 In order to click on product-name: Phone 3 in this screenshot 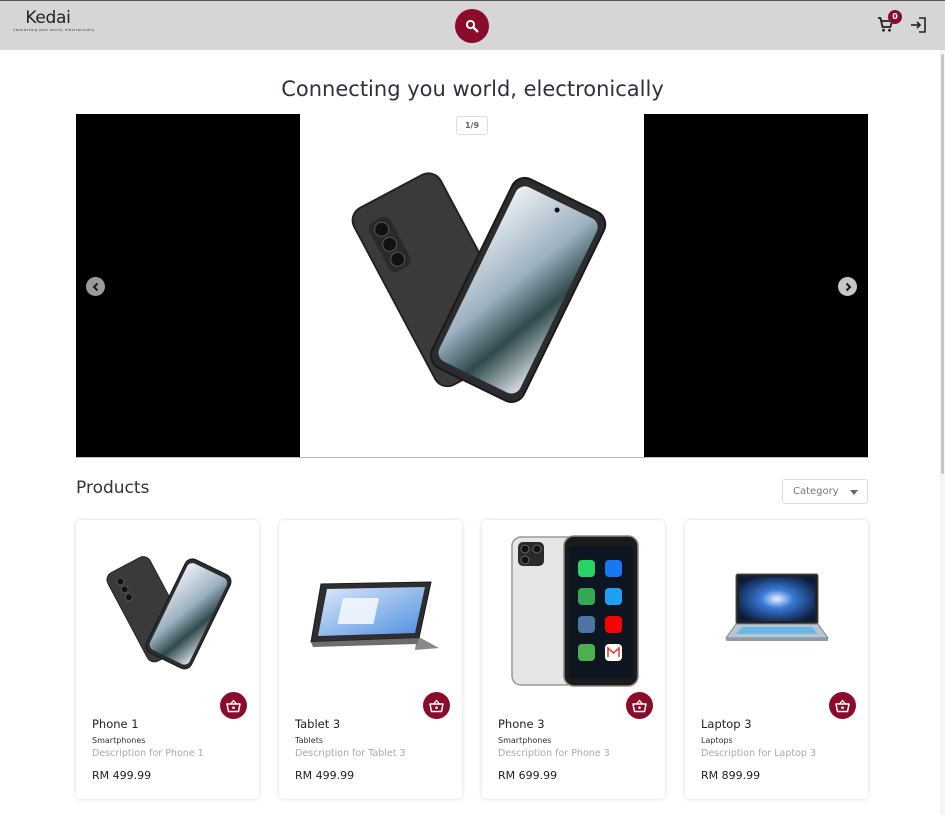, I will do `click(521, 724)`.